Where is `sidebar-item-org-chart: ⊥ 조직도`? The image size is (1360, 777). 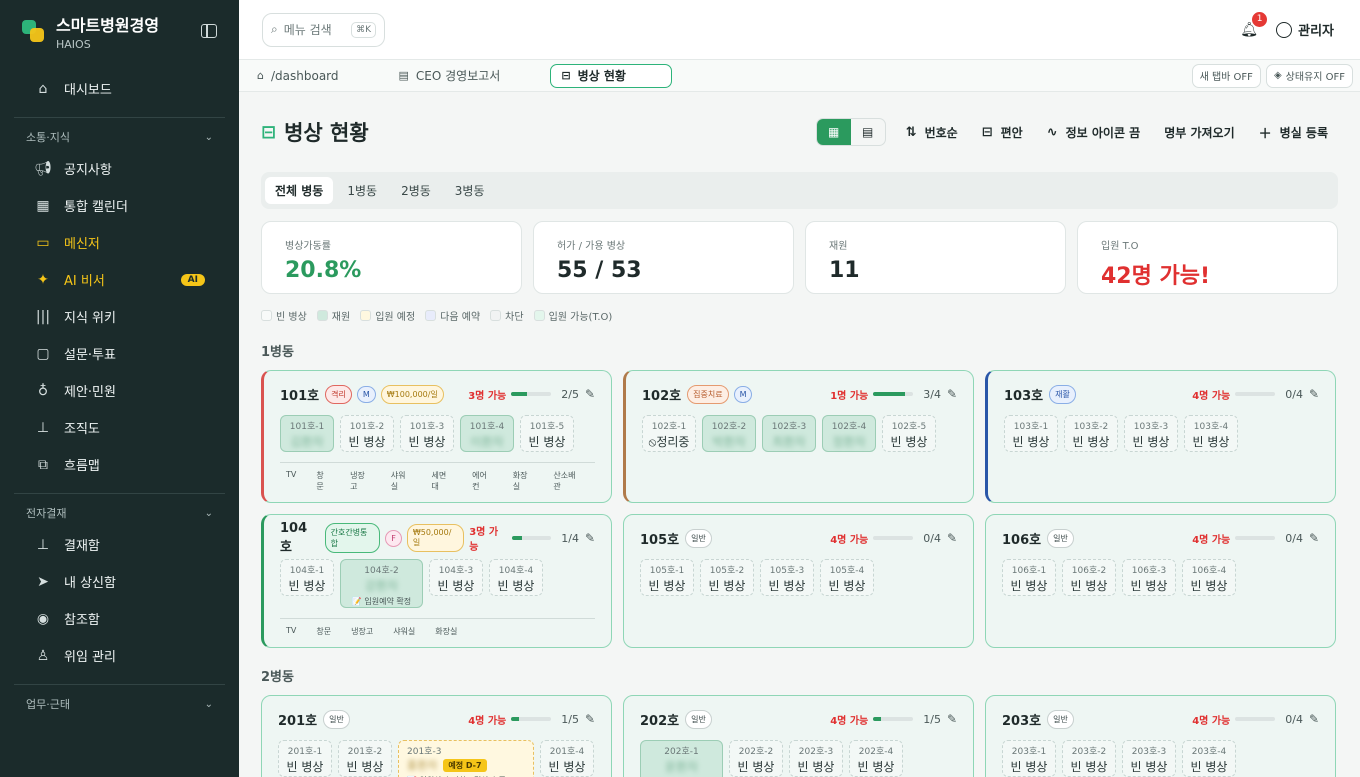 sidebar-item-org-chart: ⊥ 조직도 is located at coordinates (119, 427).